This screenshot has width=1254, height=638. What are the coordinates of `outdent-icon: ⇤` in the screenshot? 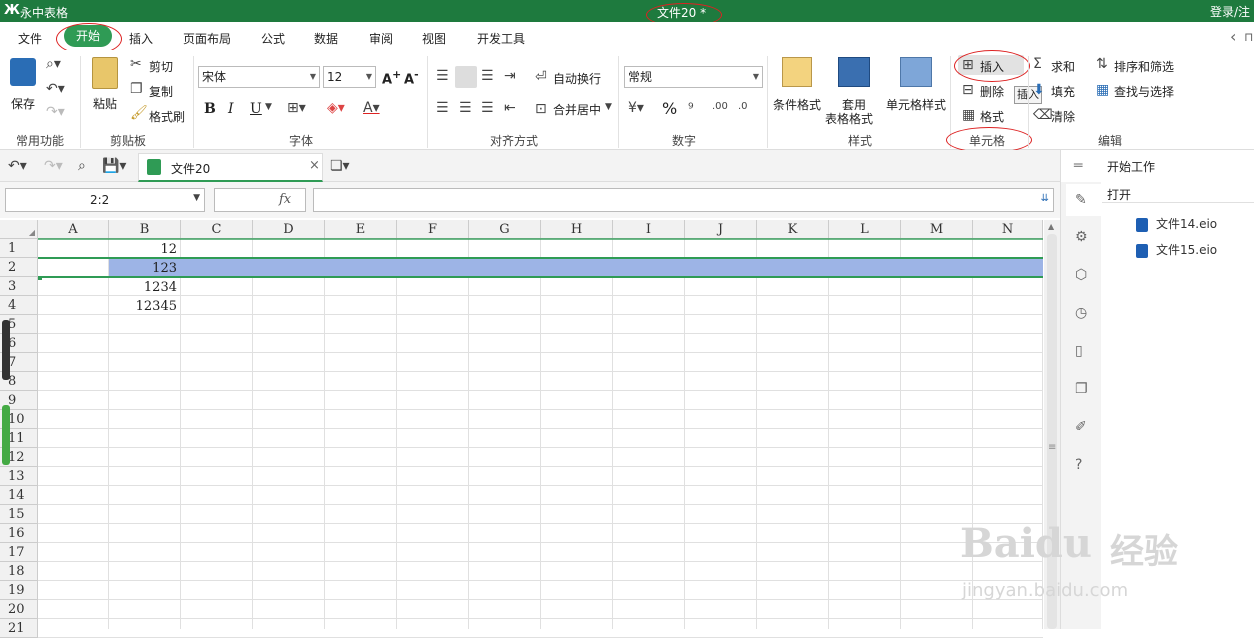 It's located at (510, 108).